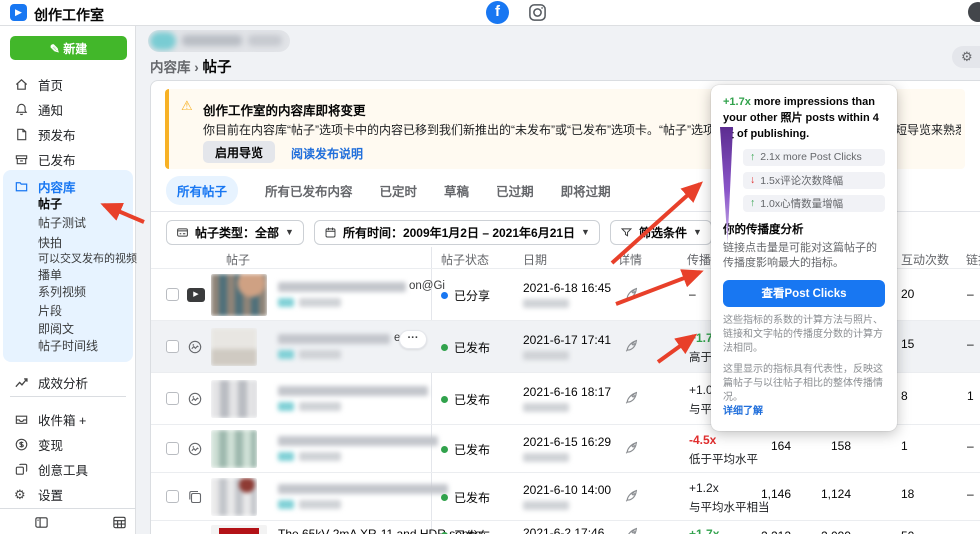  Describe the element at coordinates (239, 152) in the screenshot. I see `start-tour-button: 启用导览` at that location.